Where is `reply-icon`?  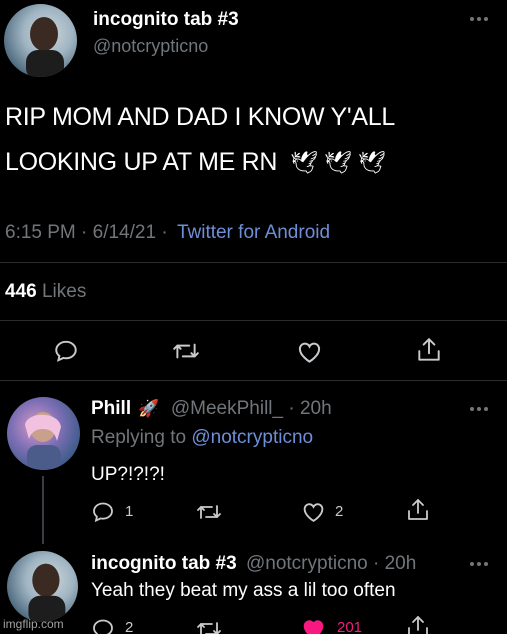 reply-icon is located at coordinates (66, 351).